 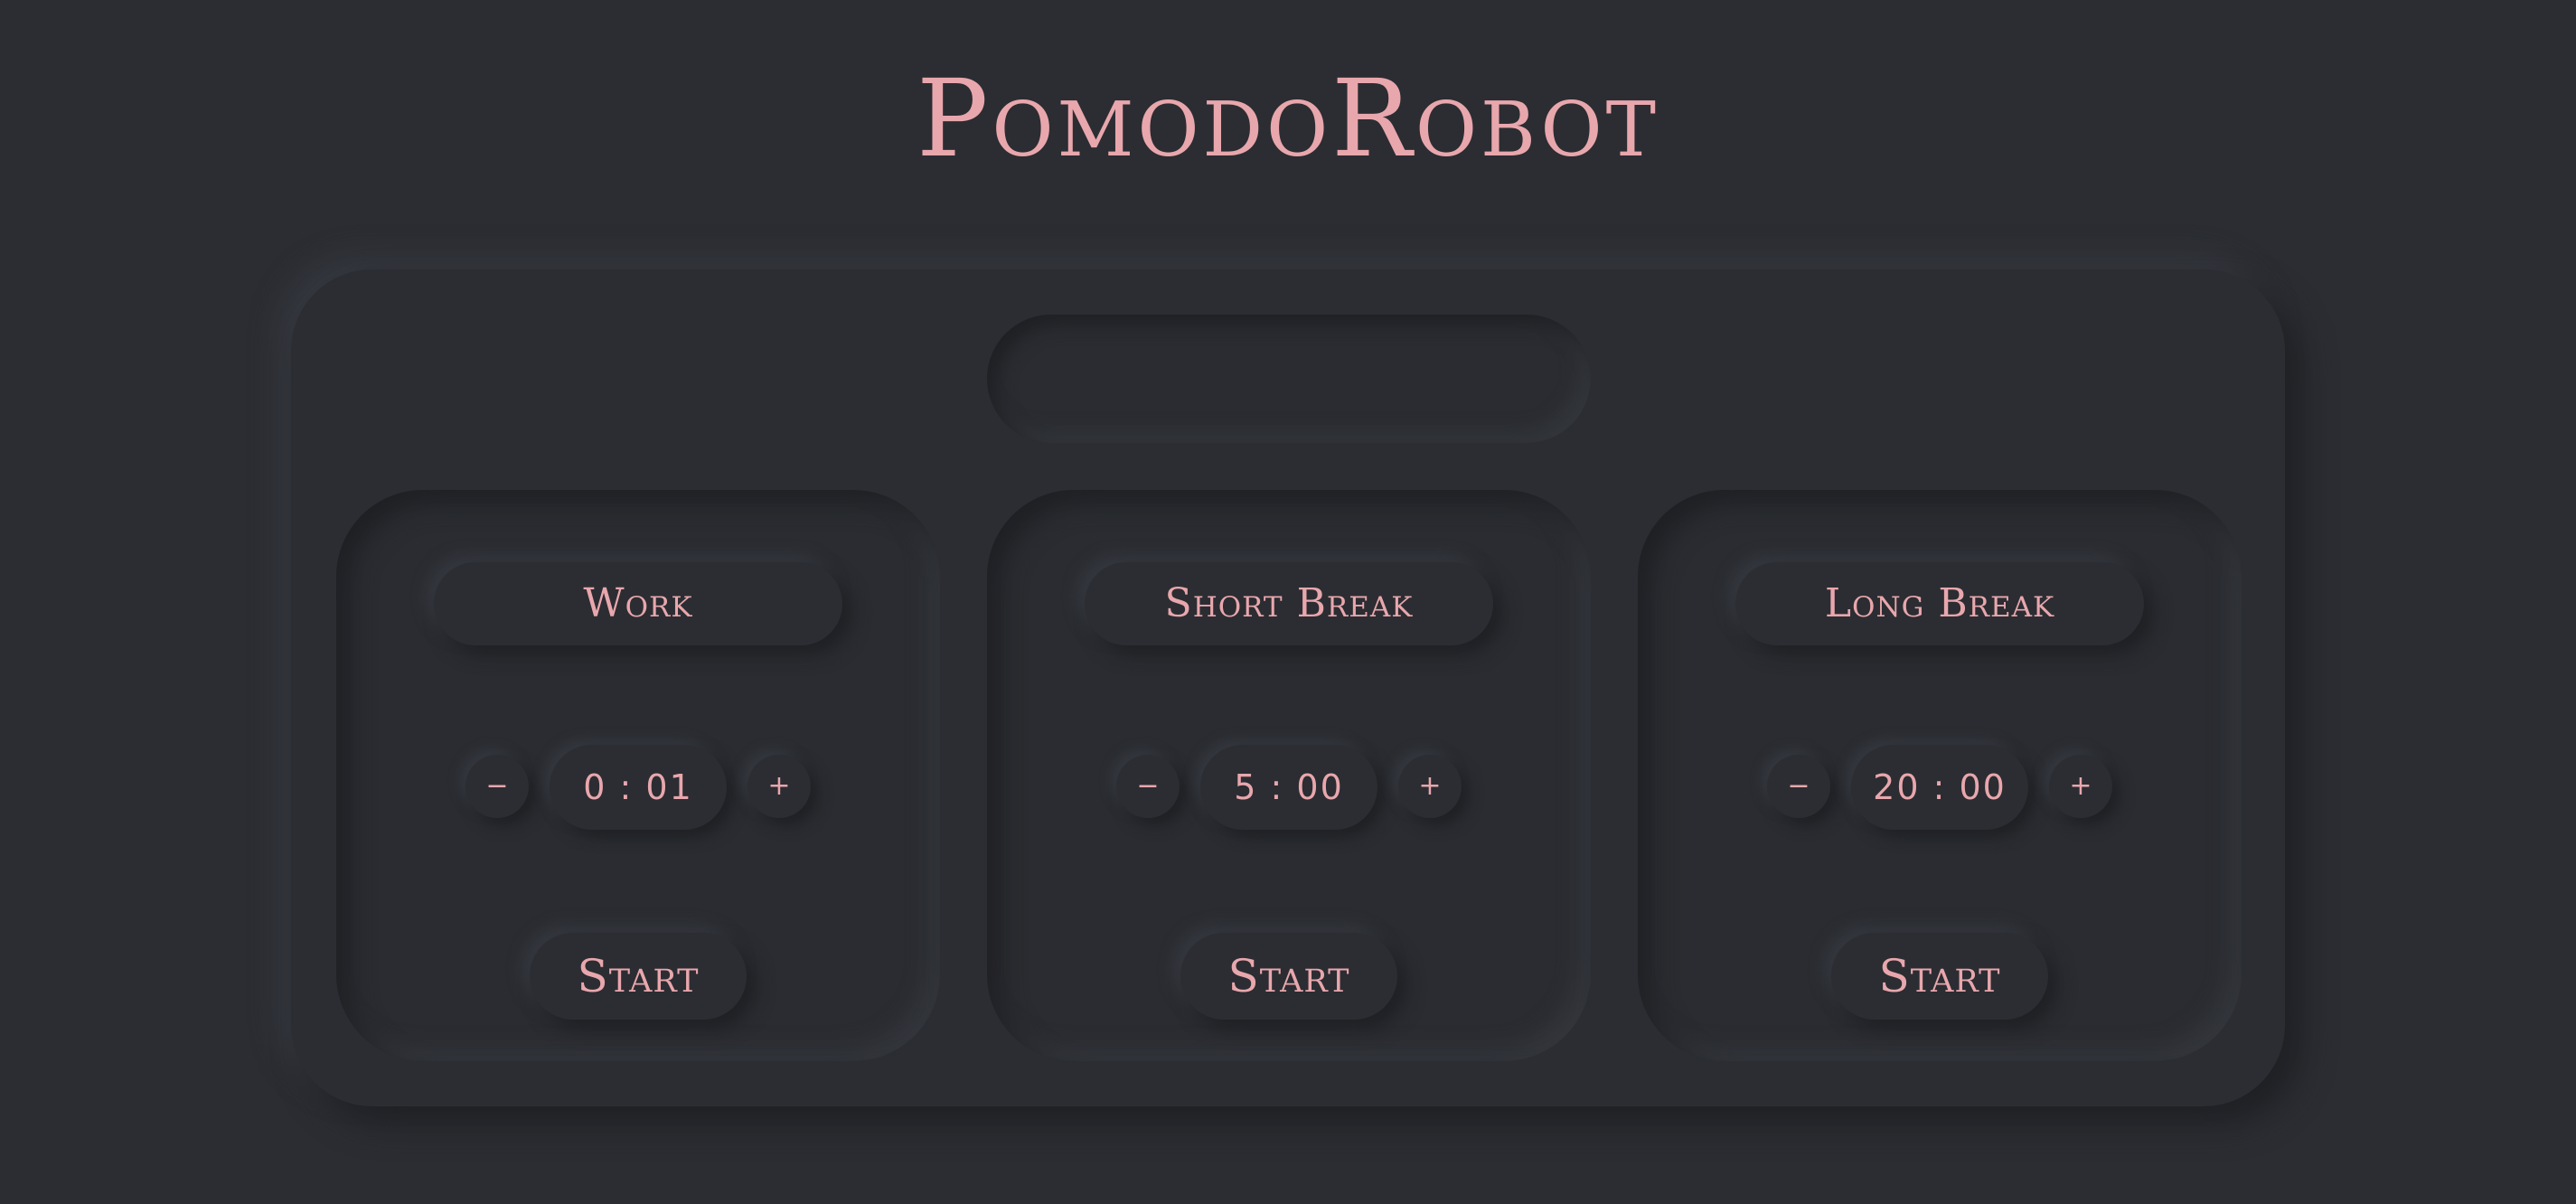 I want to click on short-break-decrement-button: −, so click(x=1148, y=786).